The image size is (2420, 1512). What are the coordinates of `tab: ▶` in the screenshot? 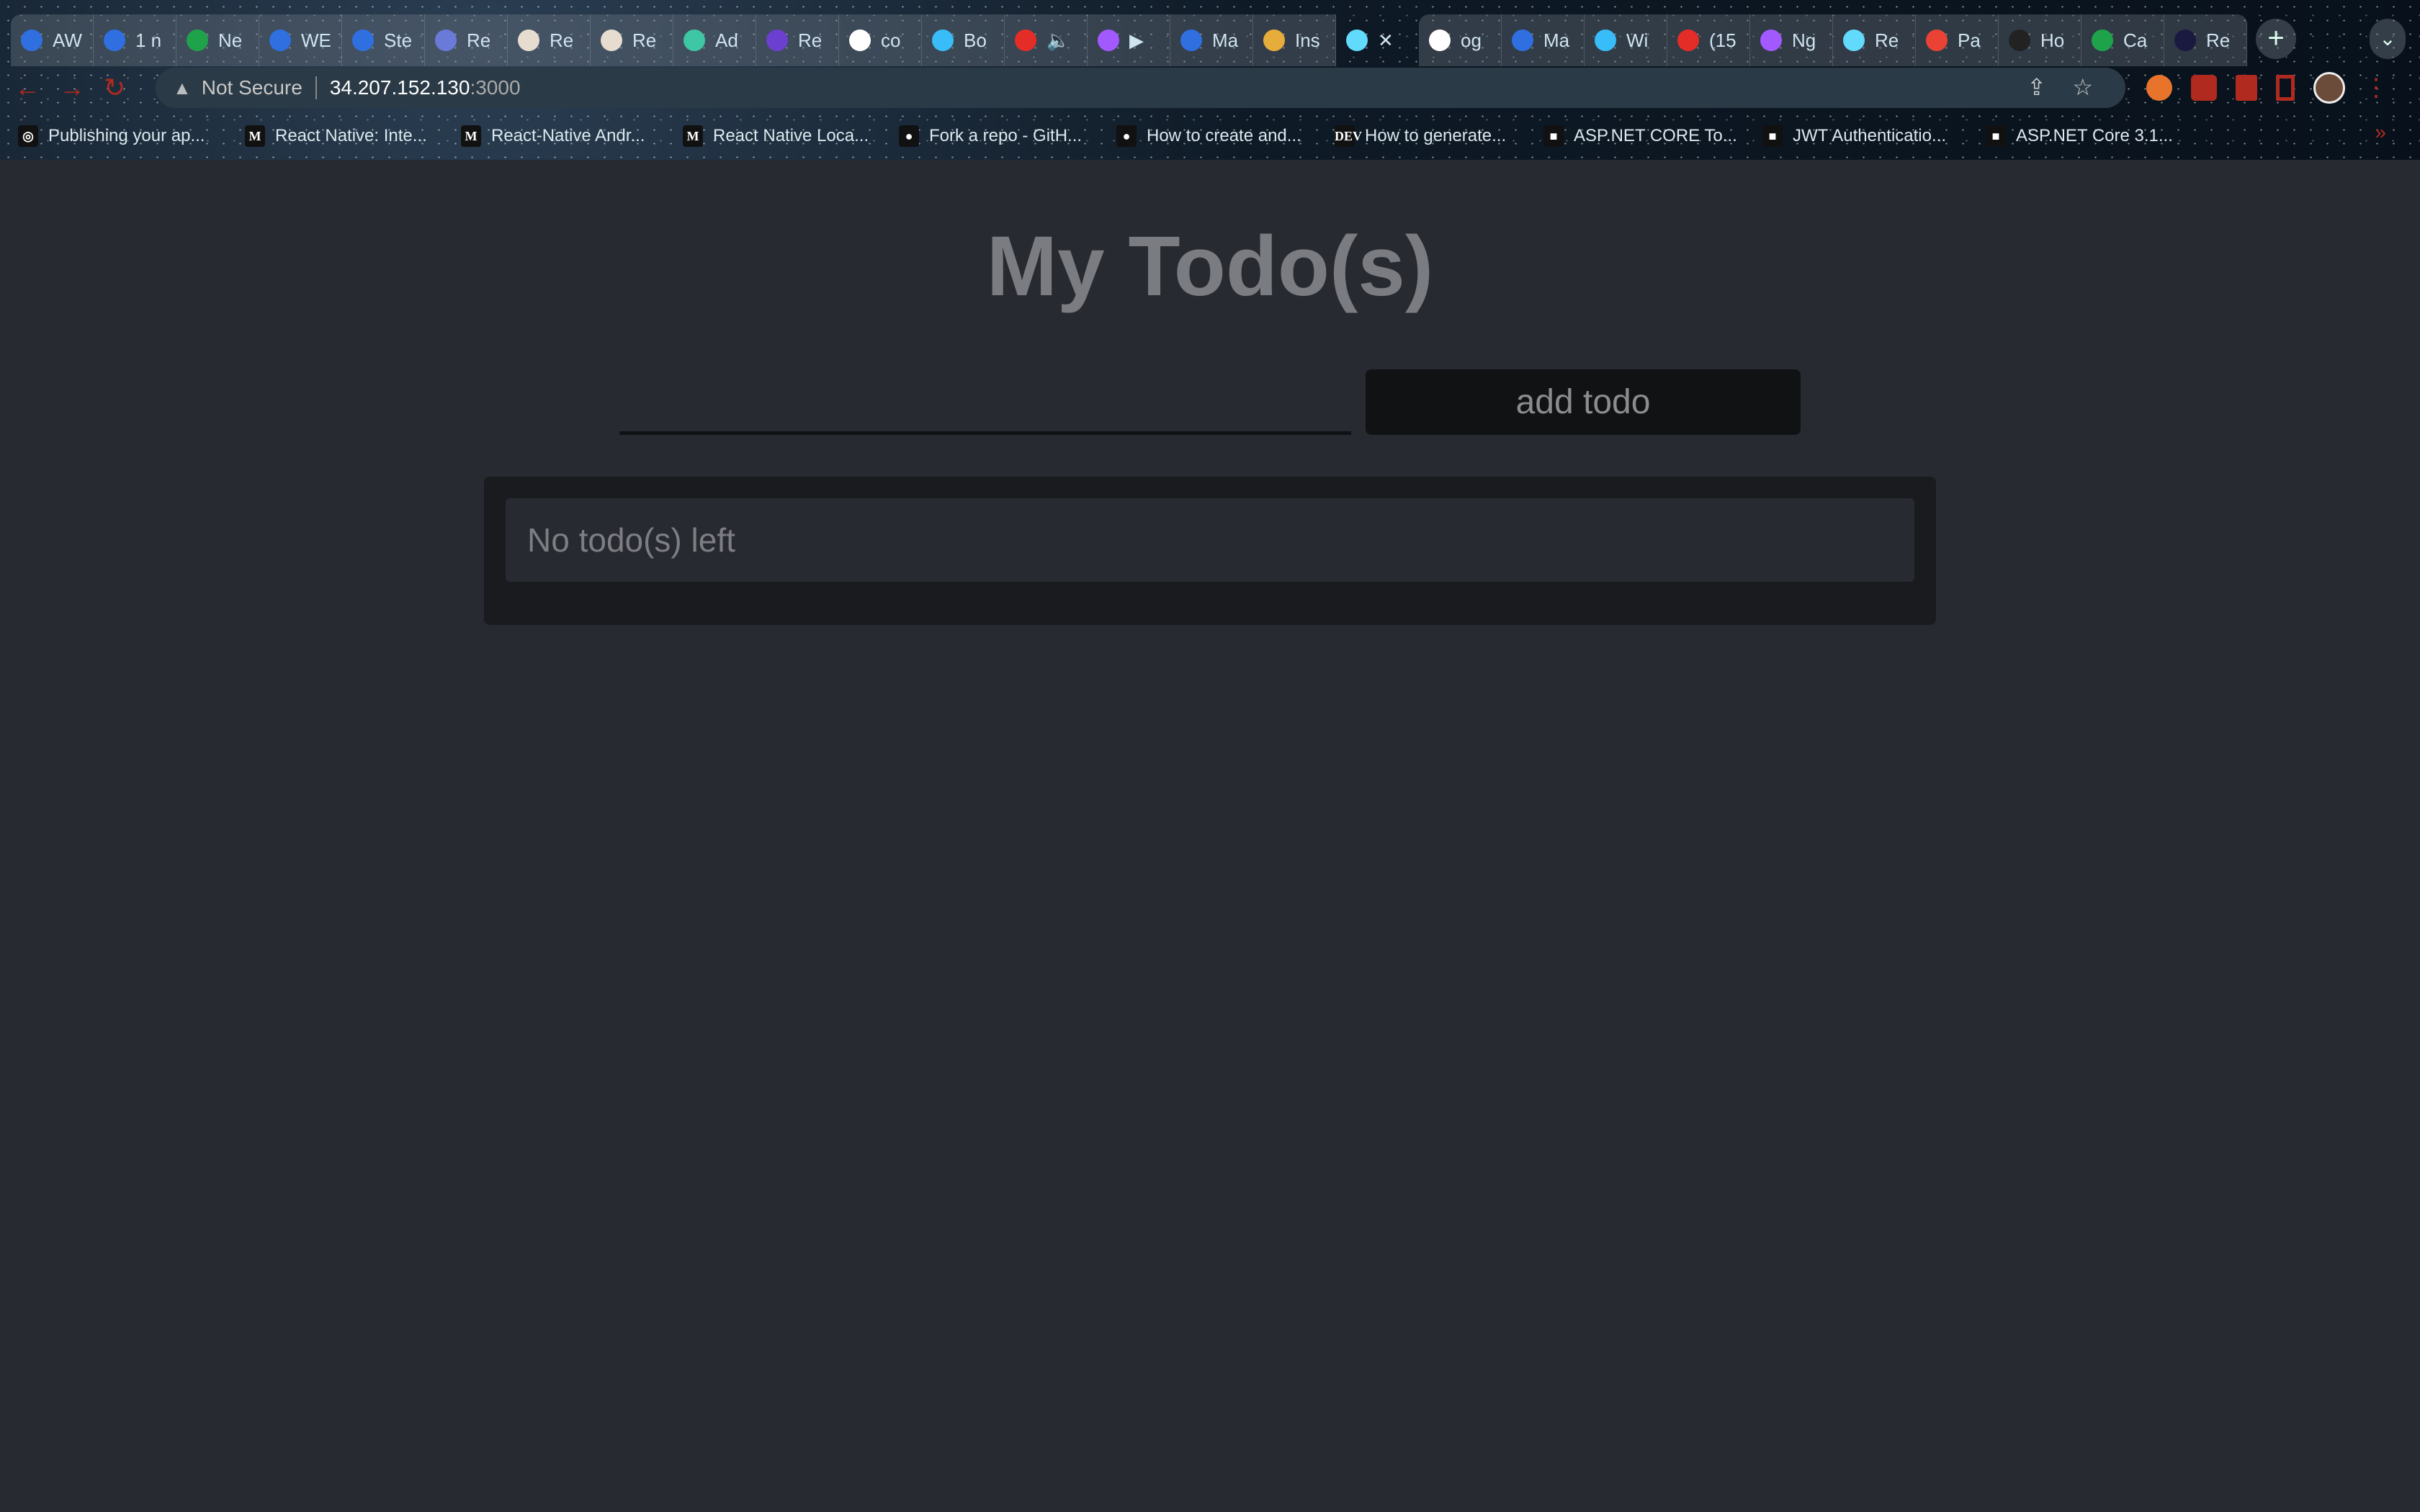 It's located at (1129, 40).